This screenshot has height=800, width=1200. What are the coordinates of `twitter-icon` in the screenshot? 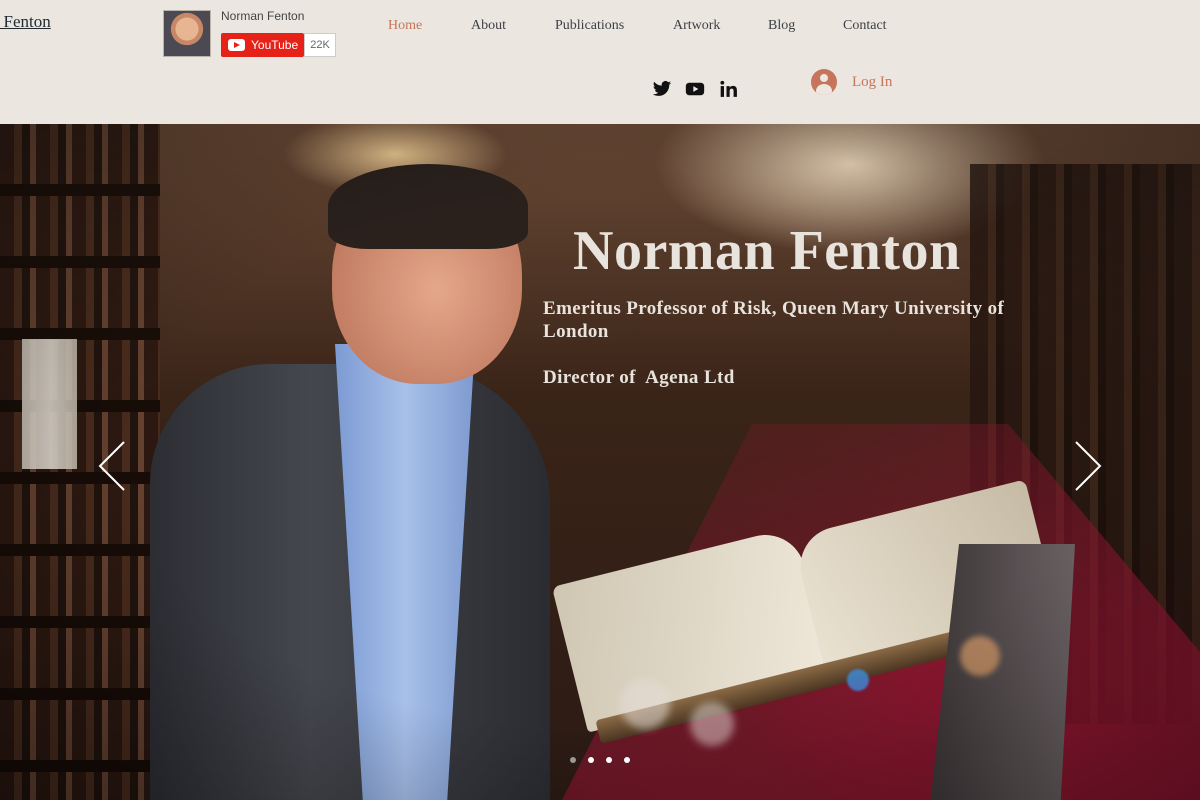 It's located at (662, 89).